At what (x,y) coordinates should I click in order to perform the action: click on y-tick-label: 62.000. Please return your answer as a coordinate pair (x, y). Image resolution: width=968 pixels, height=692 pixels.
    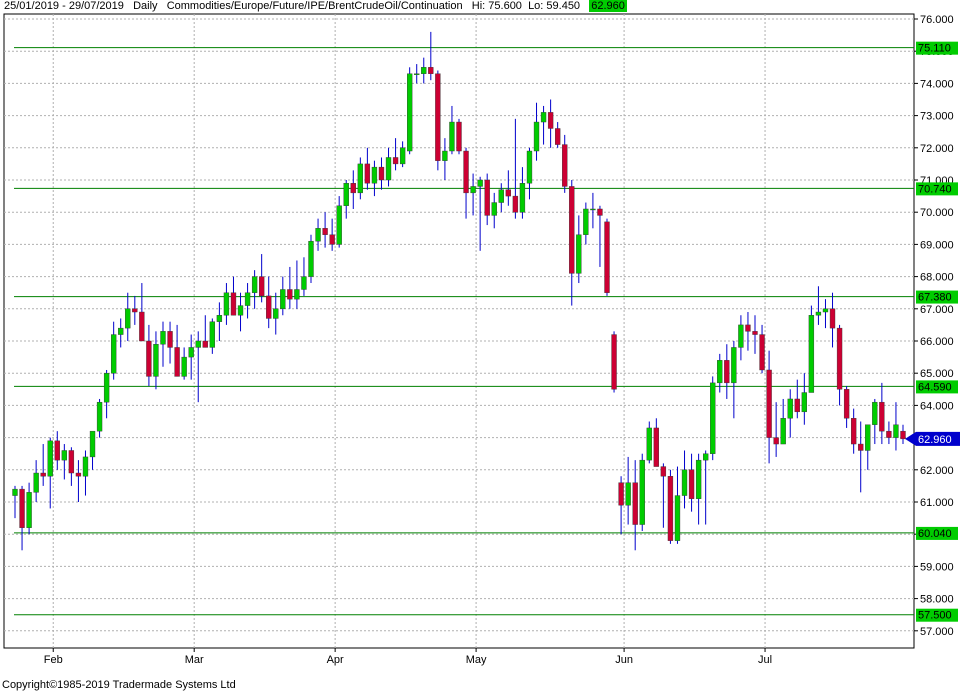
    Looking at the image, I should click on (937, 471).